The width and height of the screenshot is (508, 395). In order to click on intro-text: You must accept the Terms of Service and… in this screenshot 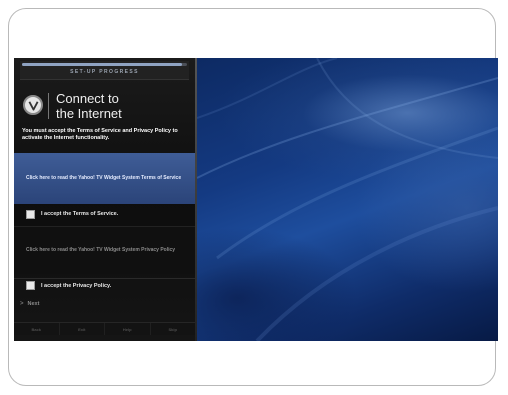, I will do `click(100, 134)`.